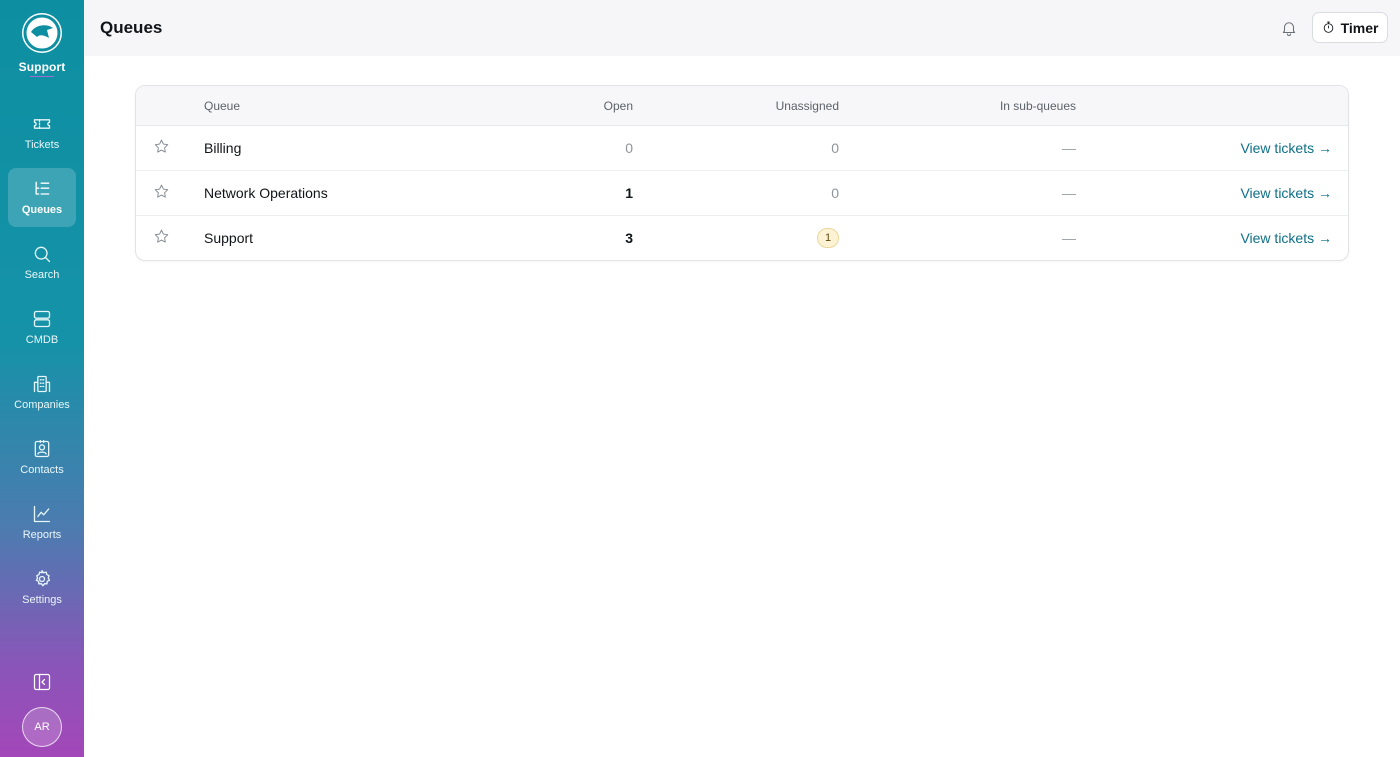  I want to click on open-count: 3, so click(629, 238).